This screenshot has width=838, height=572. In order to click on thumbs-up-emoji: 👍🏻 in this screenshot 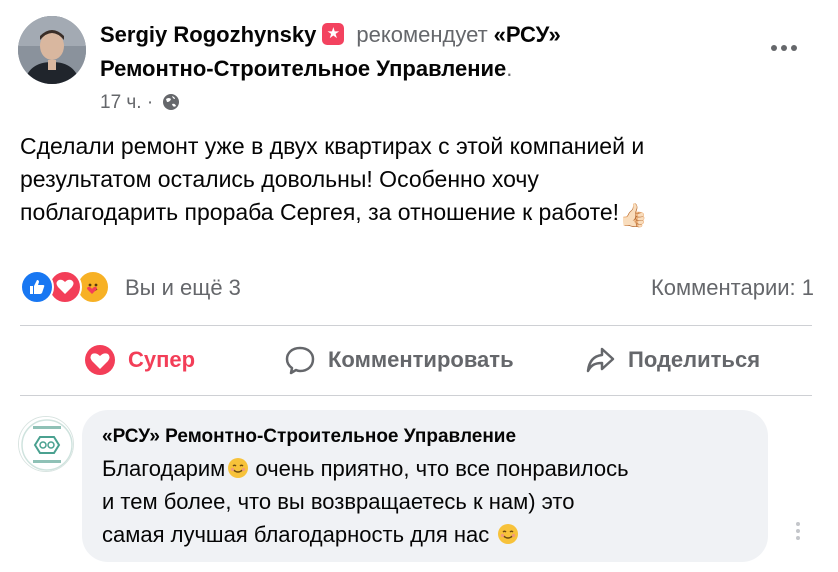, I will do `click(633, 215)`.